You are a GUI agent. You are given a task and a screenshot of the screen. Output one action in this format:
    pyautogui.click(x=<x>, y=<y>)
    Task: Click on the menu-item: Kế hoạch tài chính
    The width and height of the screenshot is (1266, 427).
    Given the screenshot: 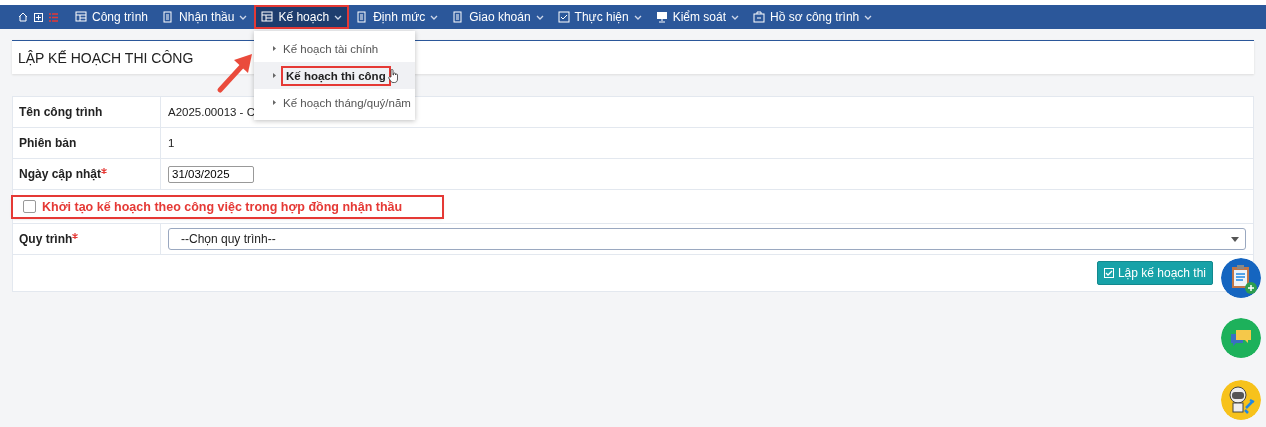 What is the action you would take?
    pyautogui.click(x=334, y=48)
    